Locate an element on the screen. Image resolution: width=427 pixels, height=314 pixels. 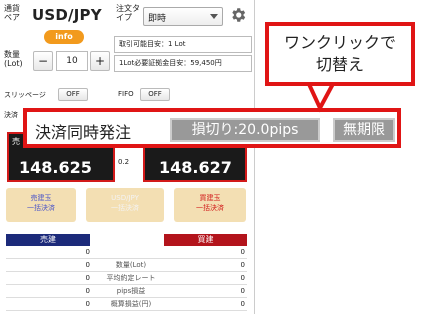
buy-price: 148.627 is located at coordinates (195, 167).